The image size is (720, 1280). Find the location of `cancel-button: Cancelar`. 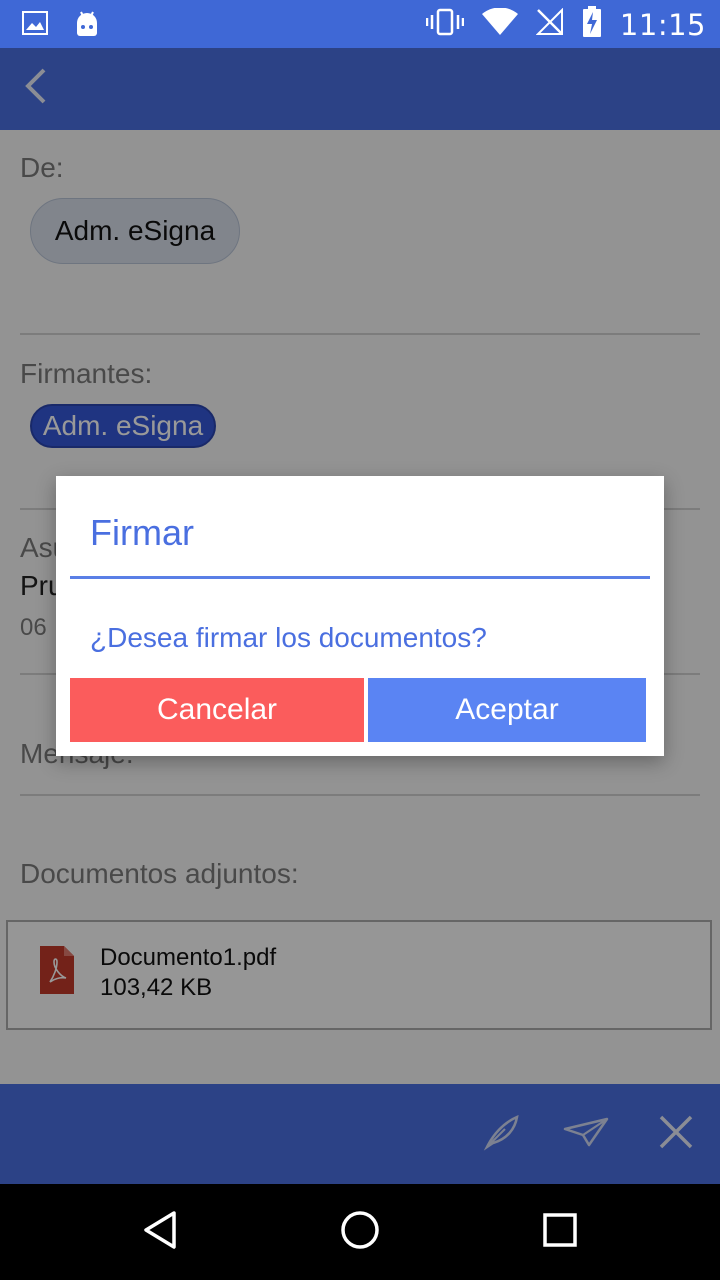

cancel-button: Cancelar is located at coordinates (217, 710).